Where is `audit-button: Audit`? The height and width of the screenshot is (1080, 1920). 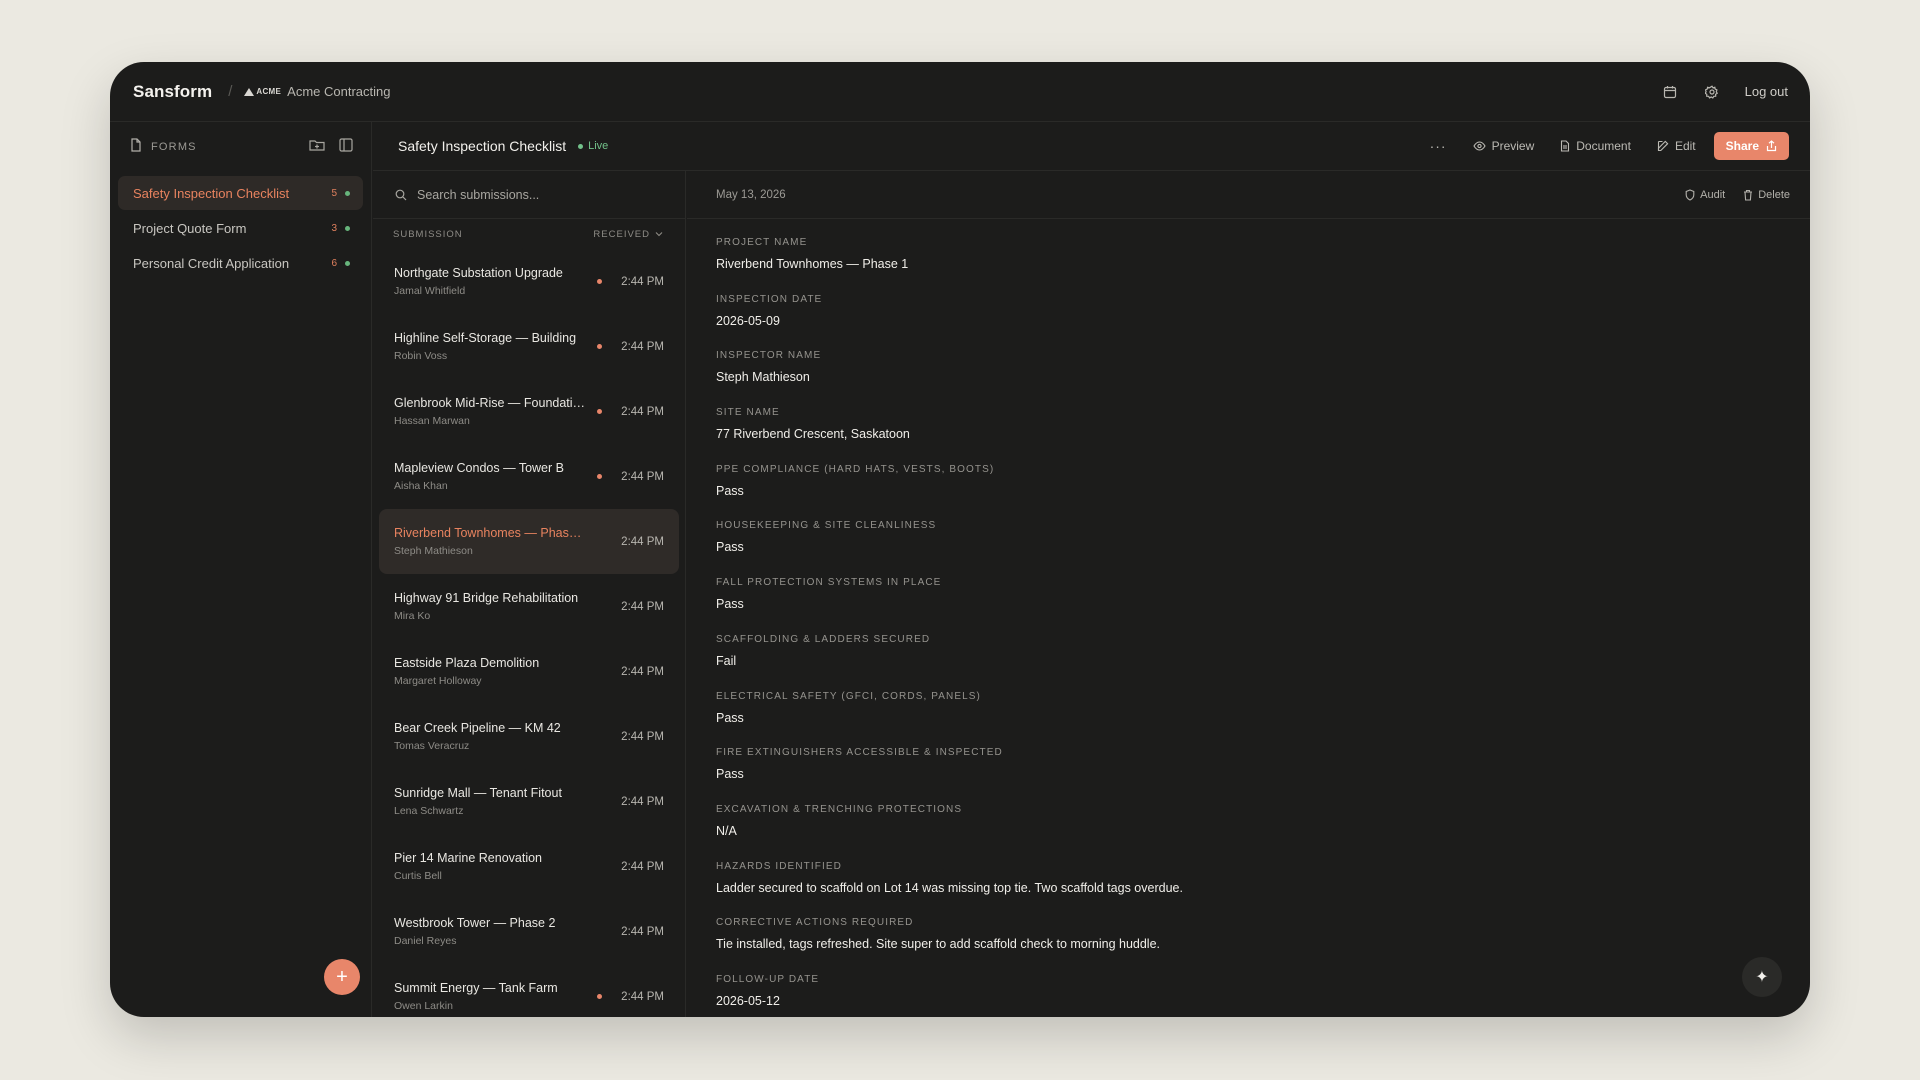
audit-button: Audit is located at coordinates (1705, 195).